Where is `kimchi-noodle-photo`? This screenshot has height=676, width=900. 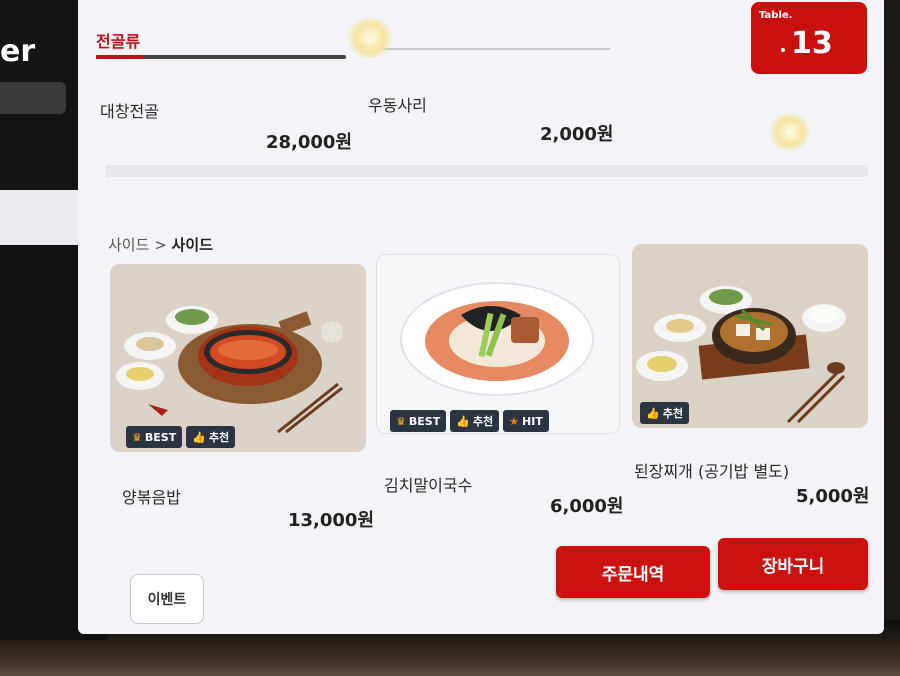 kimchi-noodle-photo is located at coordinates (498, 344).